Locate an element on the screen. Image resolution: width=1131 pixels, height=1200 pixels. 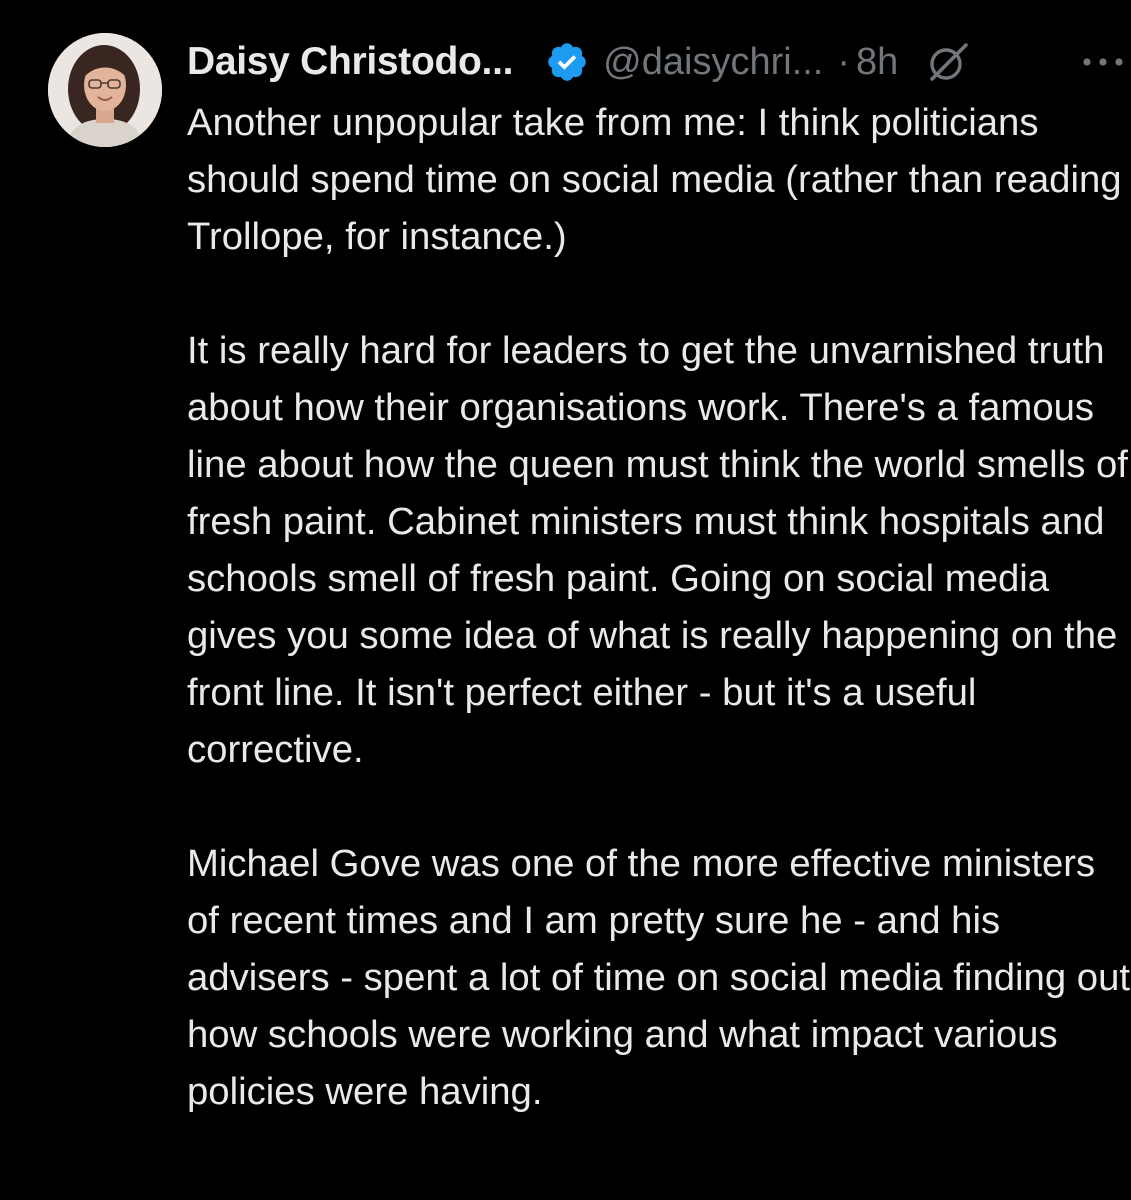
post-header: Daisy Christodo... @daisychri... · 8h is located at coordinates (659, 62).